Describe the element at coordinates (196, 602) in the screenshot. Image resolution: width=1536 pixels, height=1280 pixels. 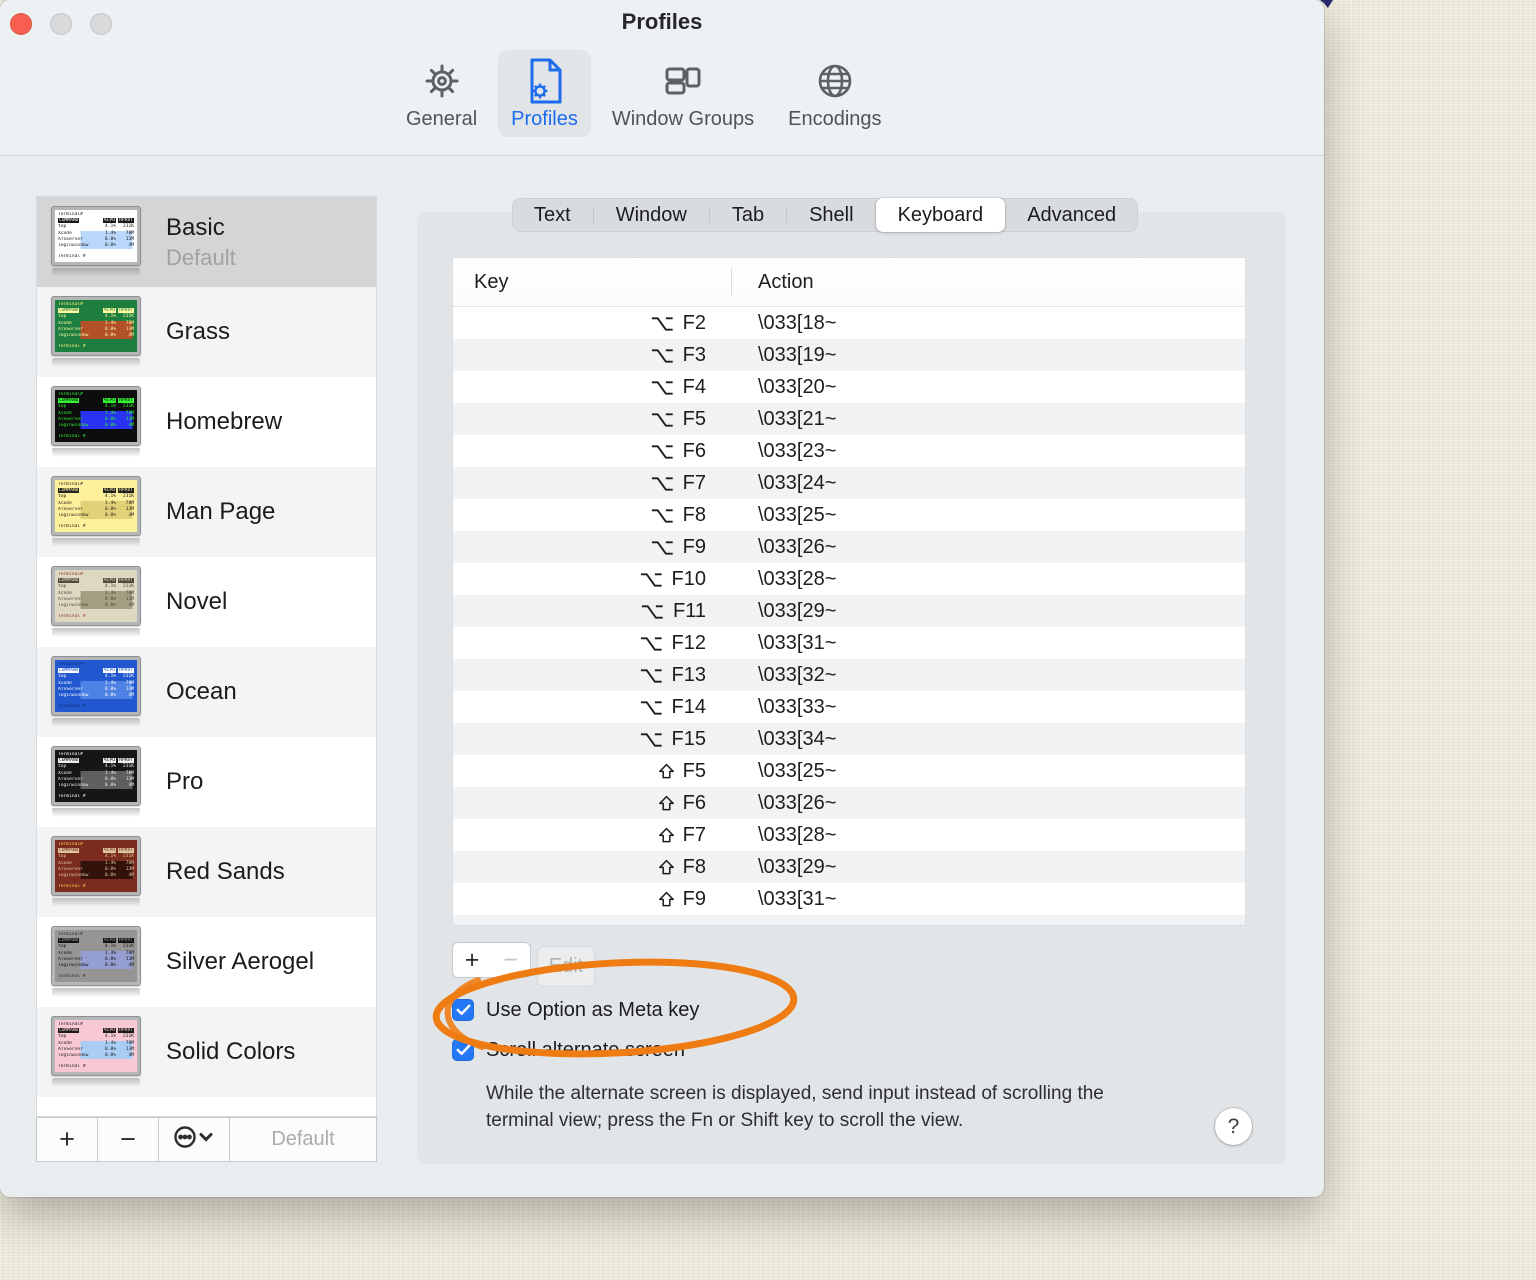
I see `profile-text: Novel` at that location.